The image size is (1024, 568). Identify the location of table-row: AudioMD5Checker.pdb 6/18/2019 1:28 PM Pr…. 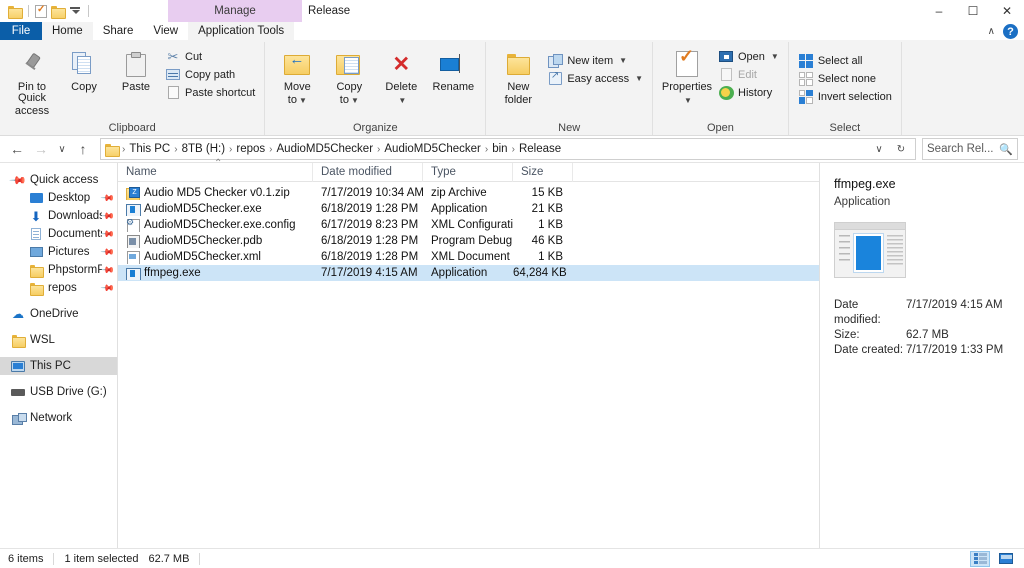
(468, 241).